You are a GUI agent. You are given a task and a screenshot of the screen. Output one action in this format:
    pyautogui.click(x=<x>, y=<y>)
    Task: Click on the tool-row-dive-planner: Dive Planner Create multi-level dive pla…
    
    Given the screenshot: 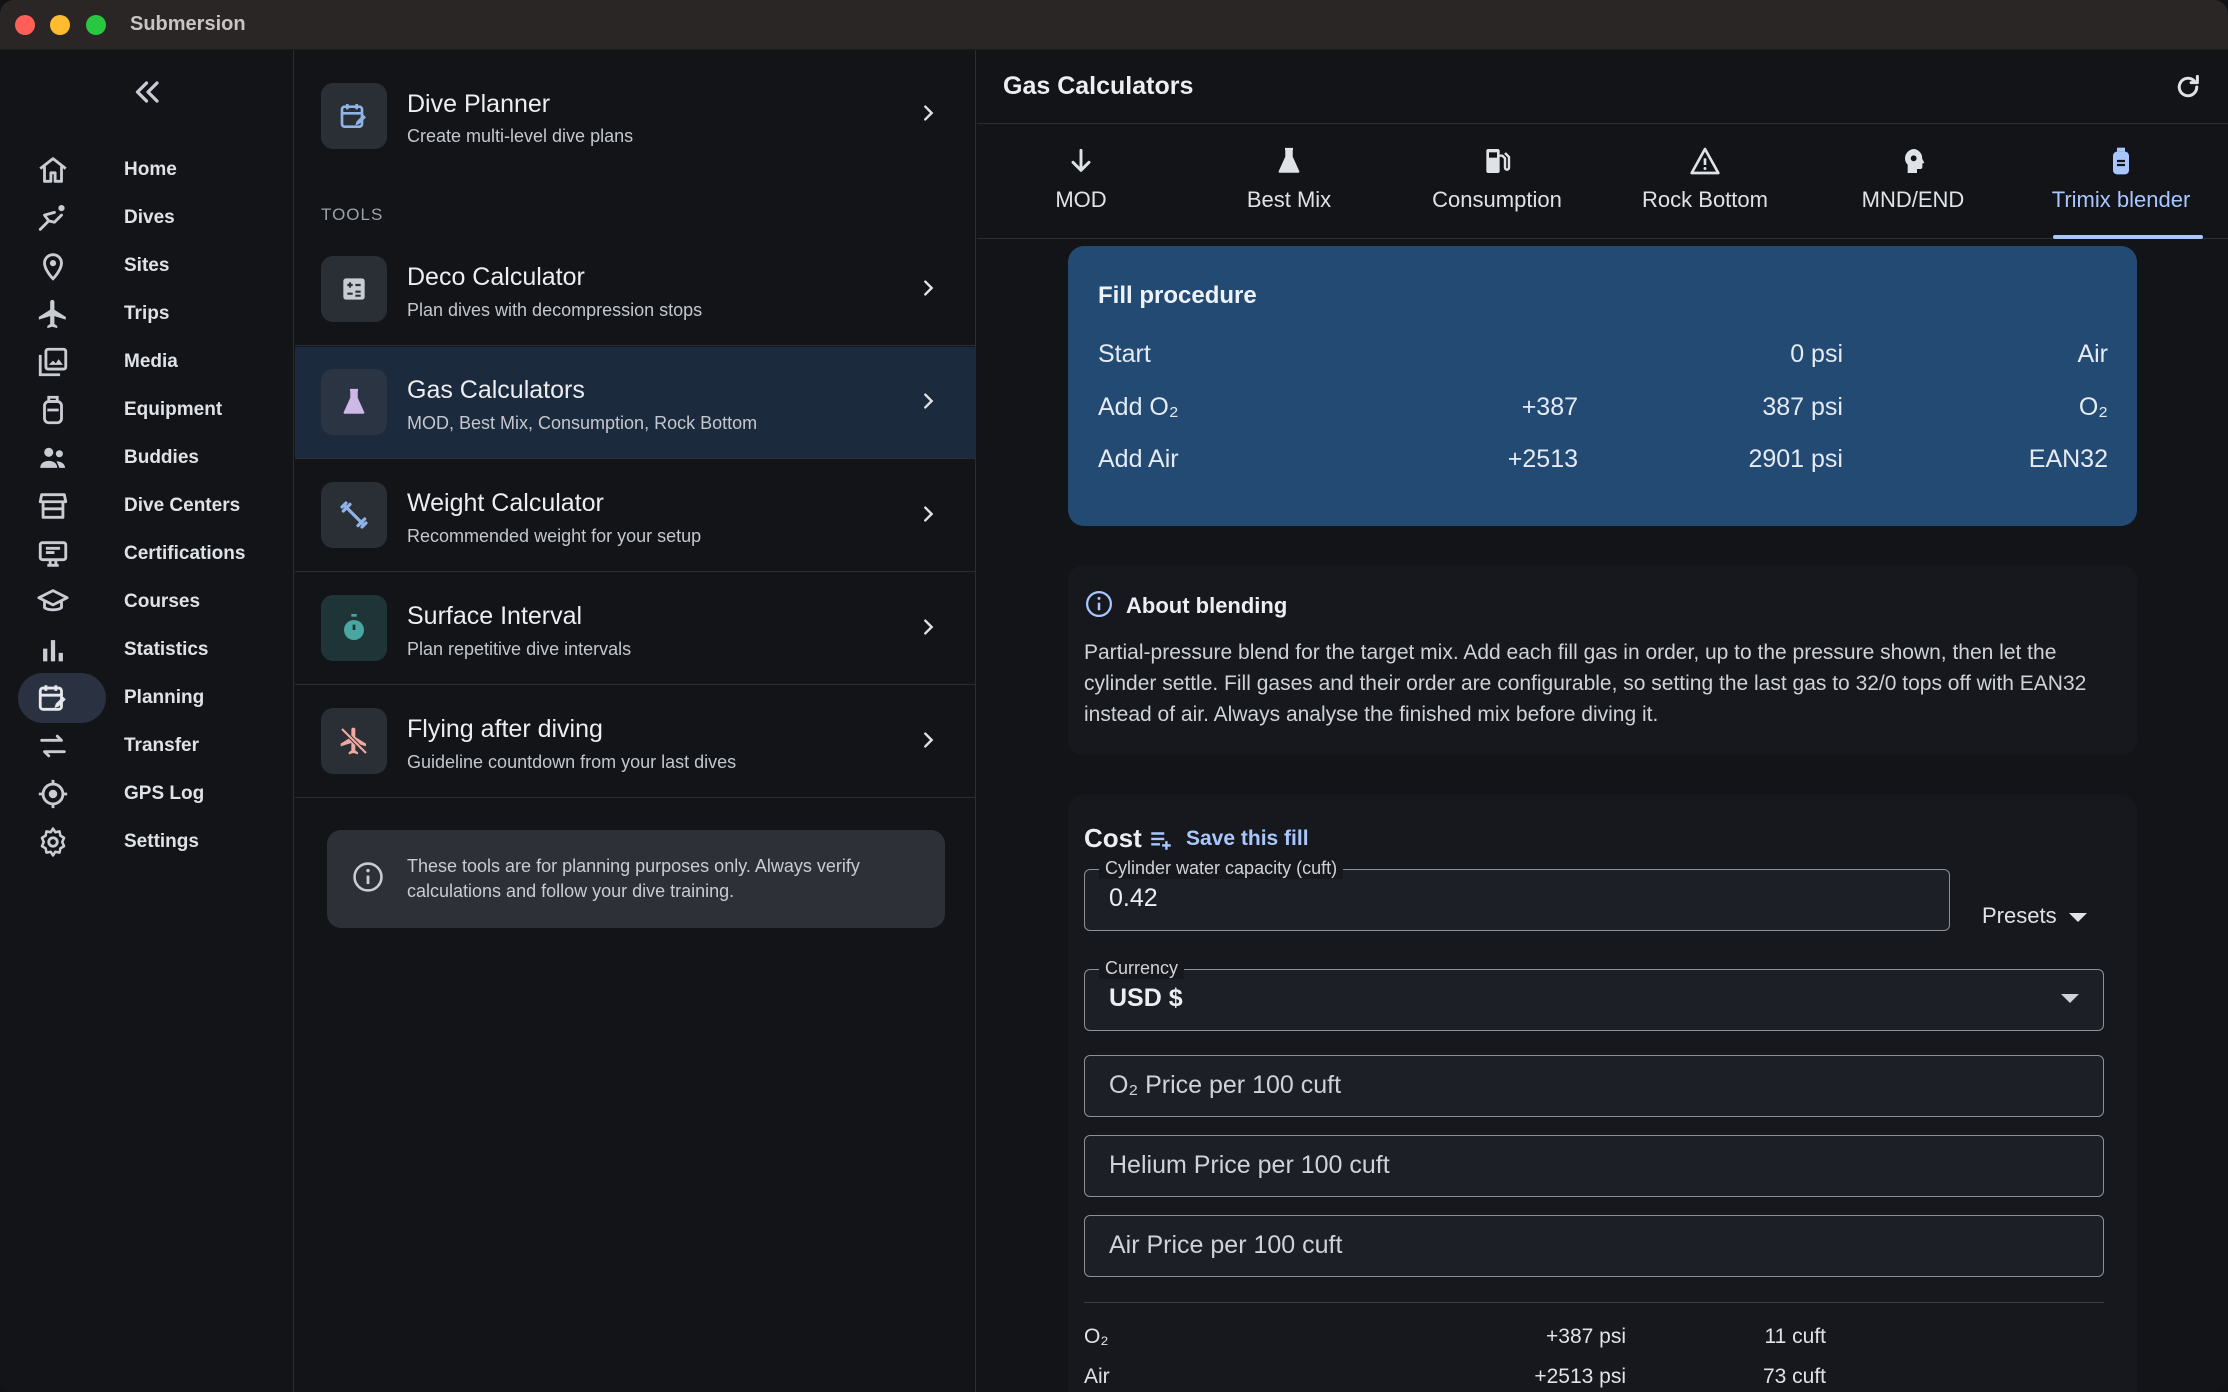 What is the action you would take?
    pyautogui.click(x=635, y=106)
    